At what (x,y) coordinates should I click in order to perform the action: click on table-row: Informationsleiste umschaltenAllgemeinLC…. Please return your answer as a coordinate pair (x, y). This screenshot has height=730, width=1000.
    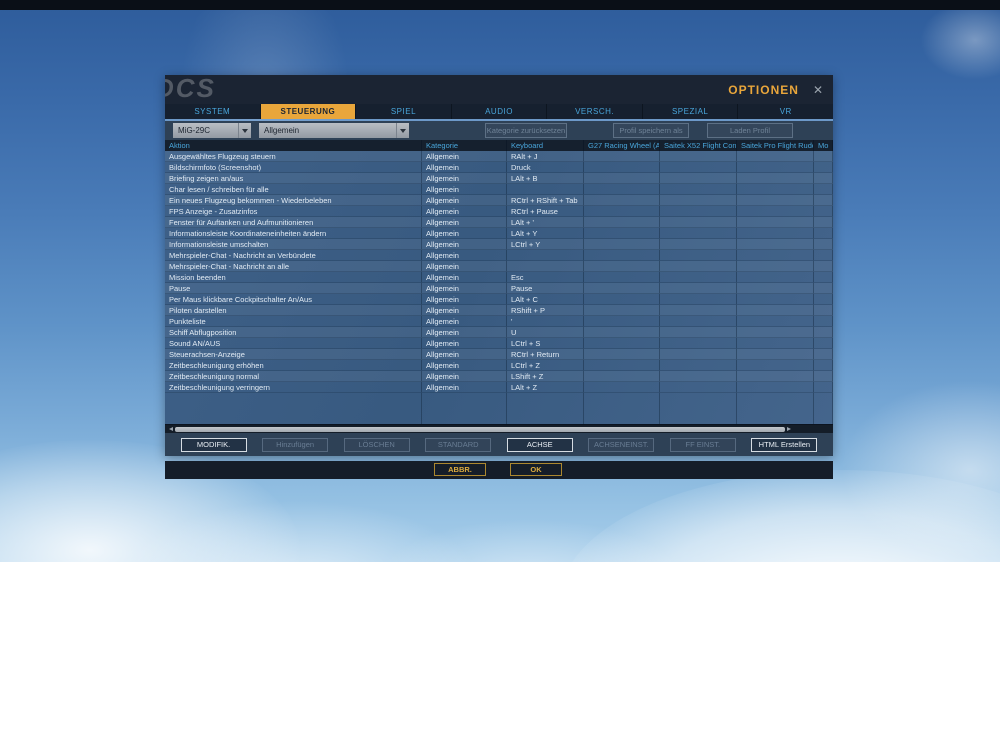
    Looking at the image, I should click on (499, 244).